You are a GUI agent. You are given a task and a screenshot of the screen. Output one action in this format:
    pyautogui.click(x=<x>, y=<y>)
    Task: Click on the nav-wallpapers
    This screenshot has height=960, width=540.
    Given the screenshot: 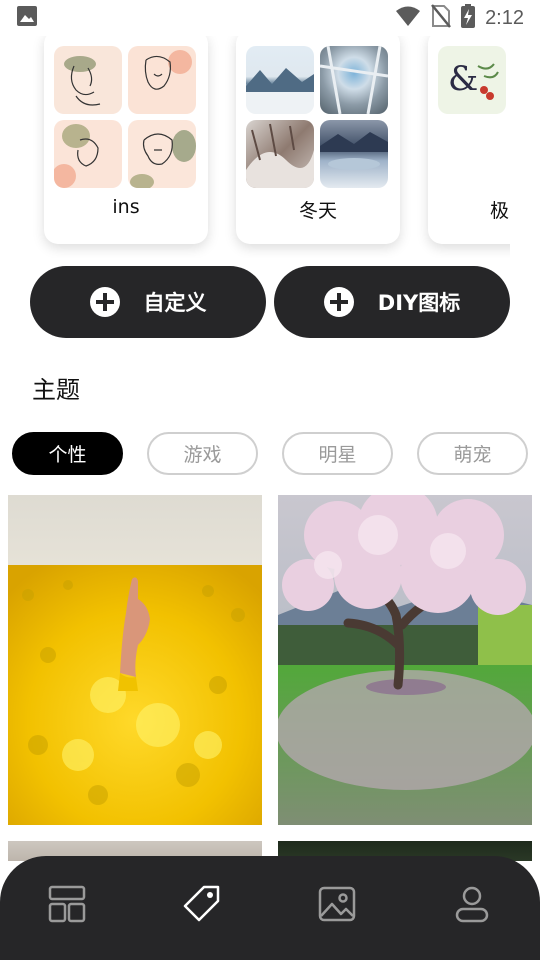 What is the action you would take?
    pyautogui.click(x=337, y=904)
    